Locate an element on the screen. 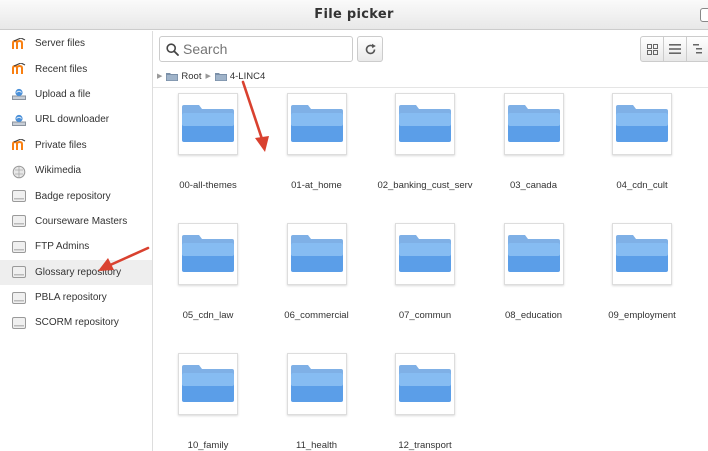  sidebar-item-label: Courseware Masters is located at coordinates (81, 221).